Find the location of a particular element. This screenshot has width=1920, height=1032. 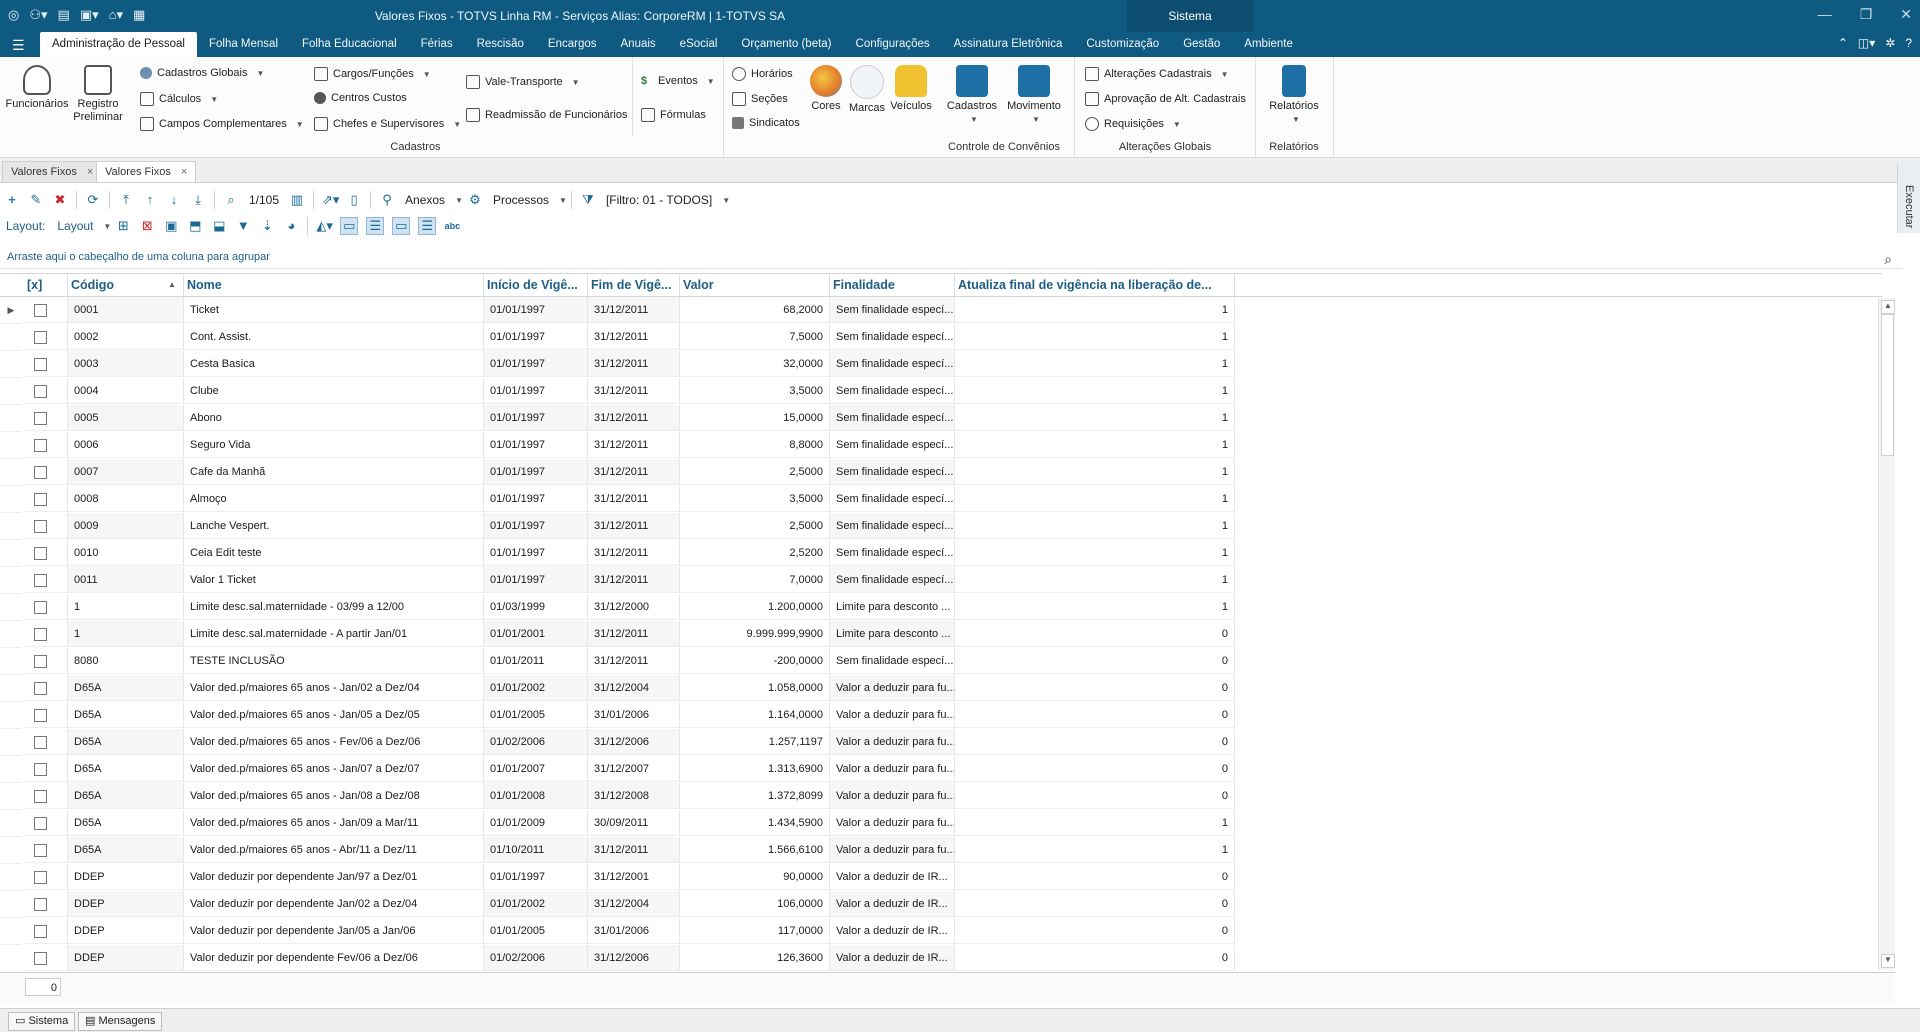

previous-record-icon: ↑ is located at coordinates (150, 200).